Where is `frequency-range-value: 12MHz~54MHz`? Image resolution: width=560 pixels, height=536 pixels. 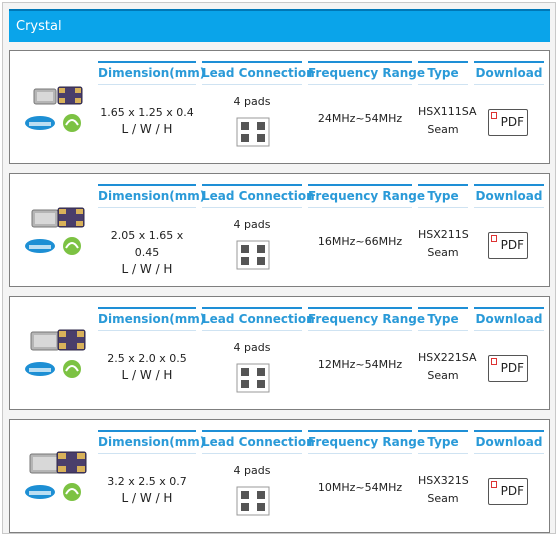 frequency-range-value: 12MHz~54MHz is located at coordinates (360, 364).